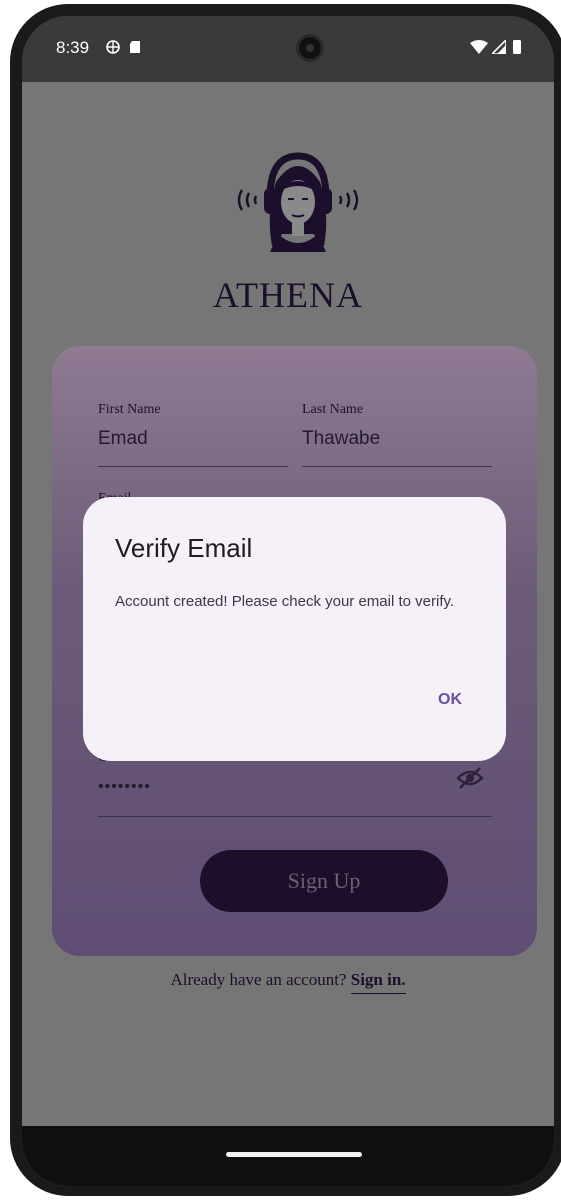 The height and width of the screenshot is (1202, 561). Describe the element at coordinates (499, 47) in the screenshot. I see `cell-signal-icon` at that location.